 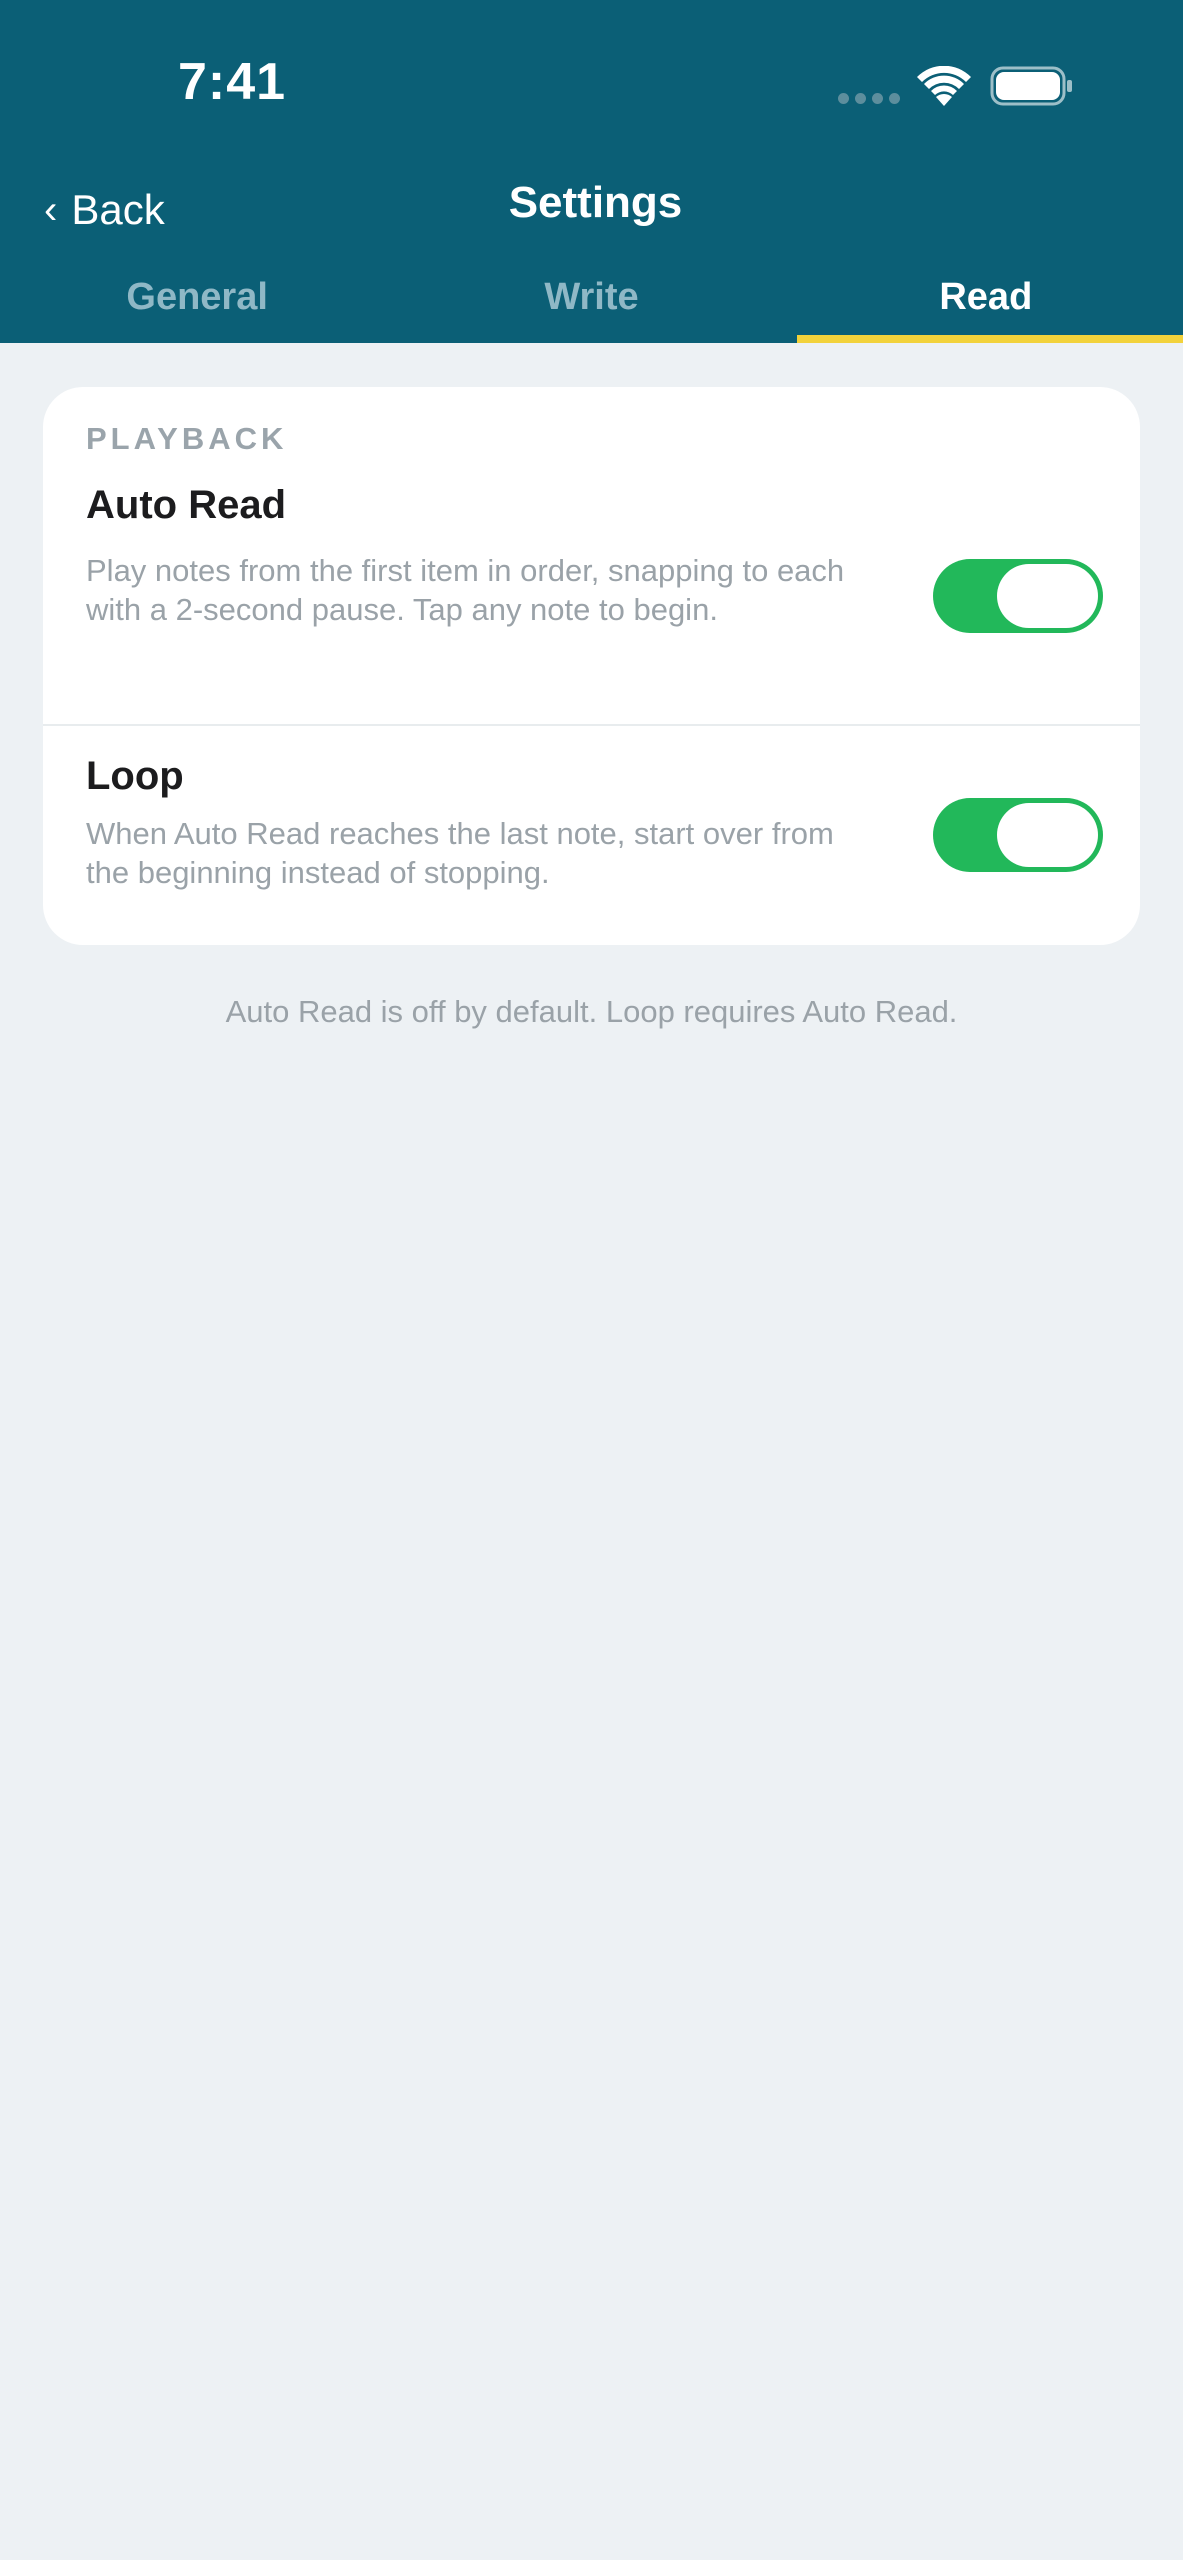 I want to click on tab-general: General, so click(x=197, y=302).